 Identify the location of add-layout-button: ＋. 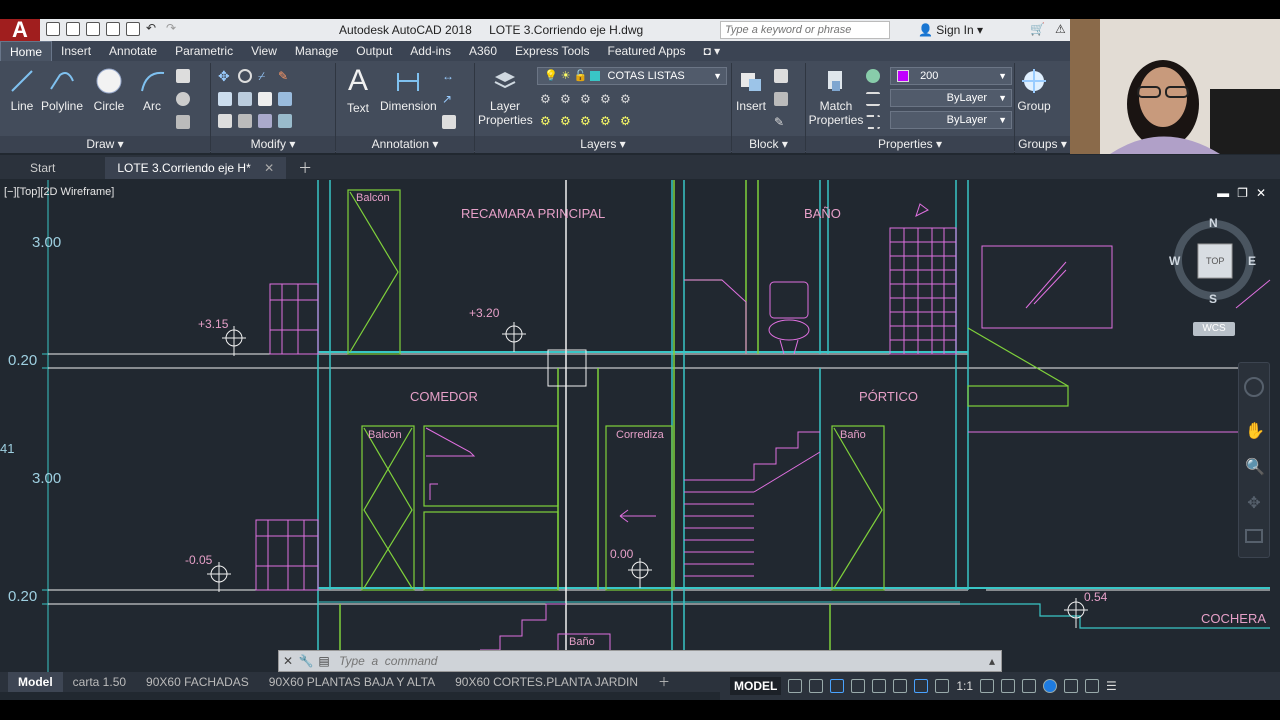
(664, 682).